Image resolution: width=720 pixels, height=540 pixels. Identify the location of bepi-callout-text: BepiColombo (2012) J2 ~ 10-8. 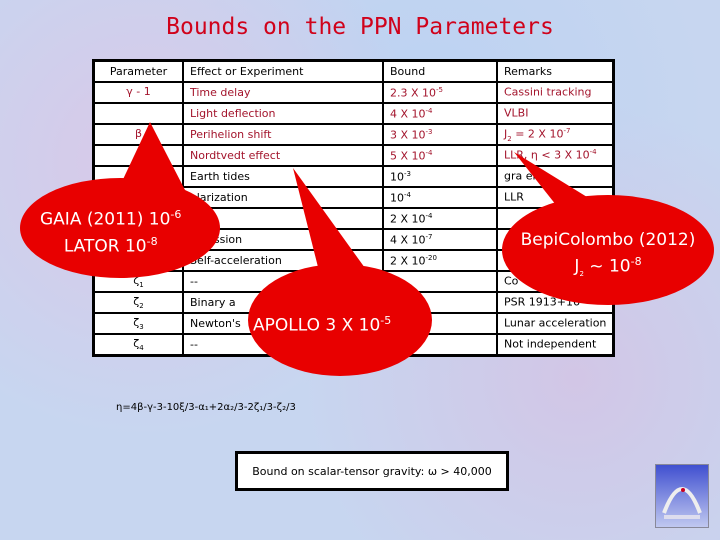
(608, 254).